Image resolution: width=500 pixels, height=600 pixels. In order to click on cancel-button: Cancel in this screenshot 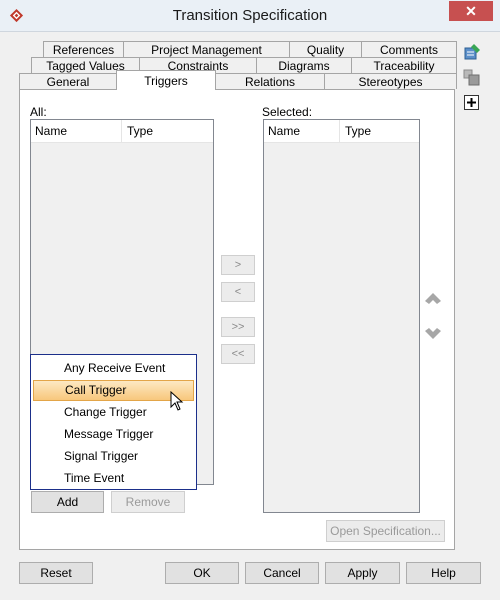, I will do `click(282, 573)`.